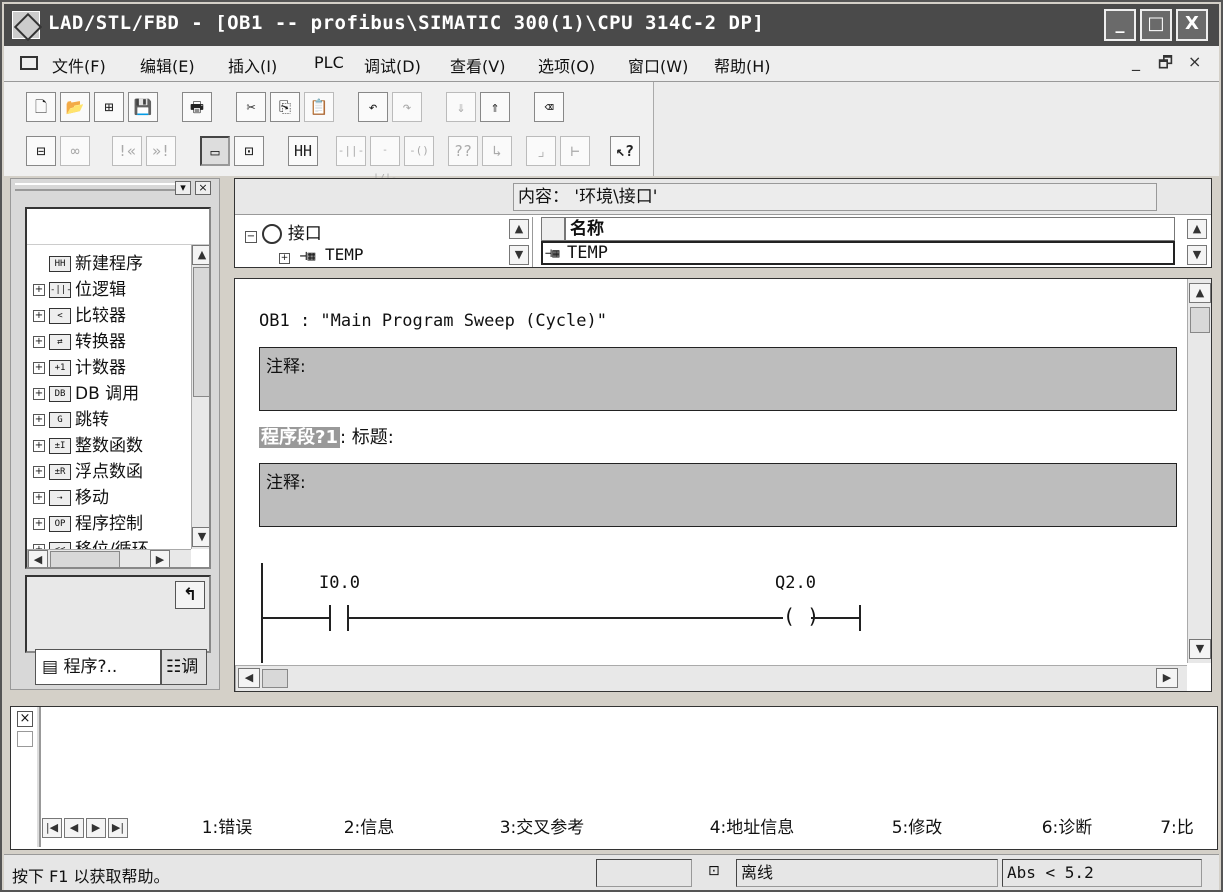 The width and height of the screenshot is (1223, 892). I want to click on tab-last-icon: ▶|, so click(118, 828).